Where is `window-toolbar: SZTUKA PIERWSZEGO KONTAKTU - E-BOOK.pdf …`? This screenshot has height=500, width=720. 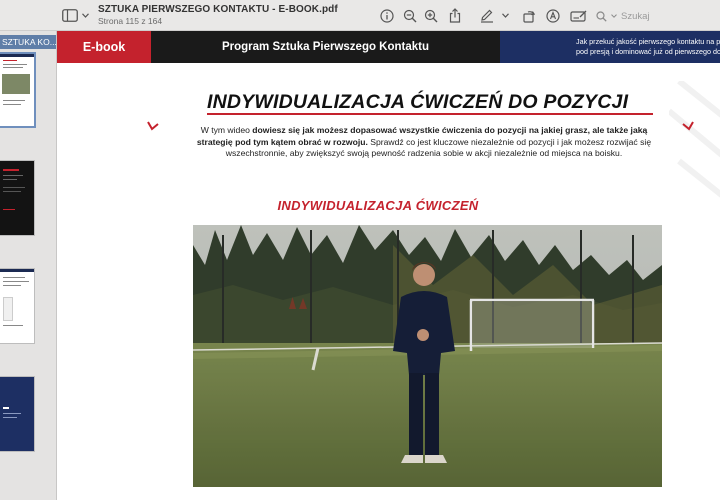
window-toolbar: SZTUKA PIERWSZEGO KONTAKTU - E-BOOK.pdf … is located at coordinates (360, 15).